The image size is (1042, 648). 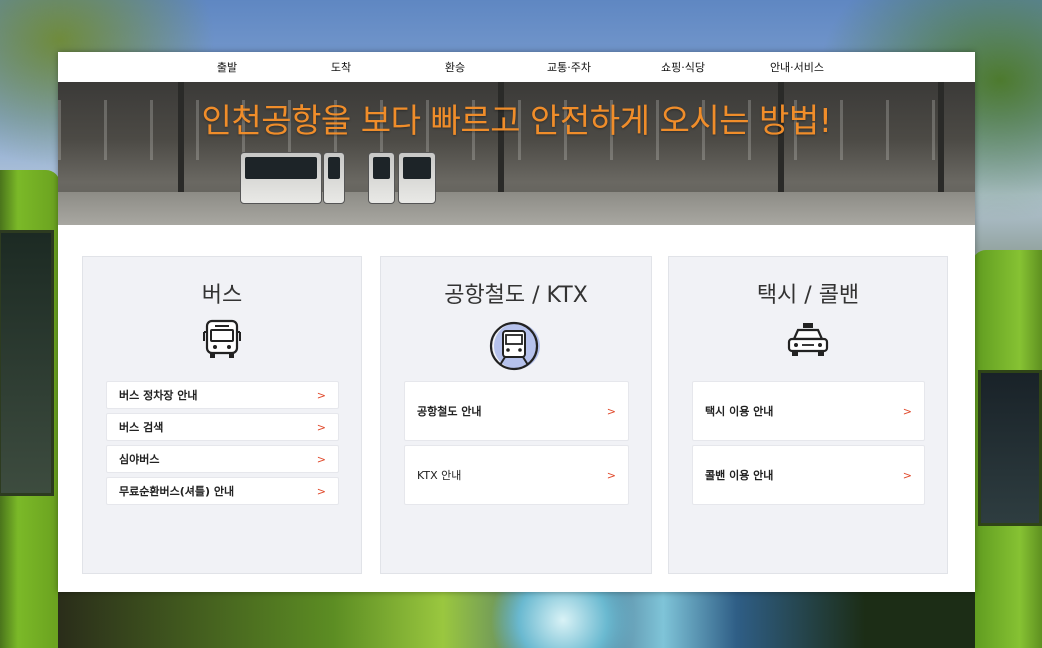 I want to click on airport-rail-info-link: 공항철도 안내 >, so click(x=516, y=411).